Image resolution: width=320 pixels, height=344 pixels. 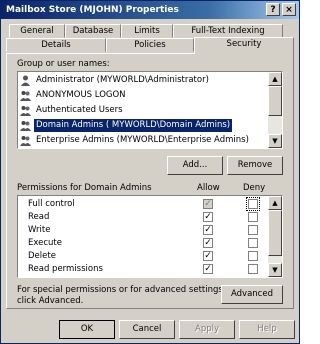 What do you see at coordinates (79, 110) in the screenshot?
I see `user-name: Authenticated Users` at bounding box center [79, 110].